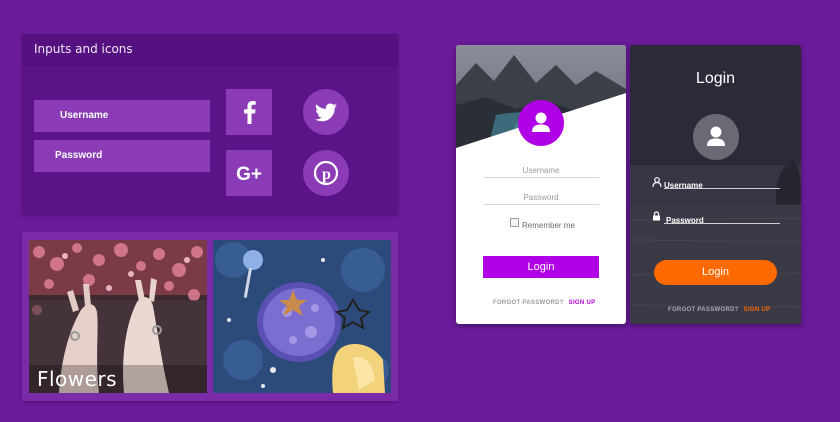  I want to click on smoothie-bowl-image, so click(302, 316).